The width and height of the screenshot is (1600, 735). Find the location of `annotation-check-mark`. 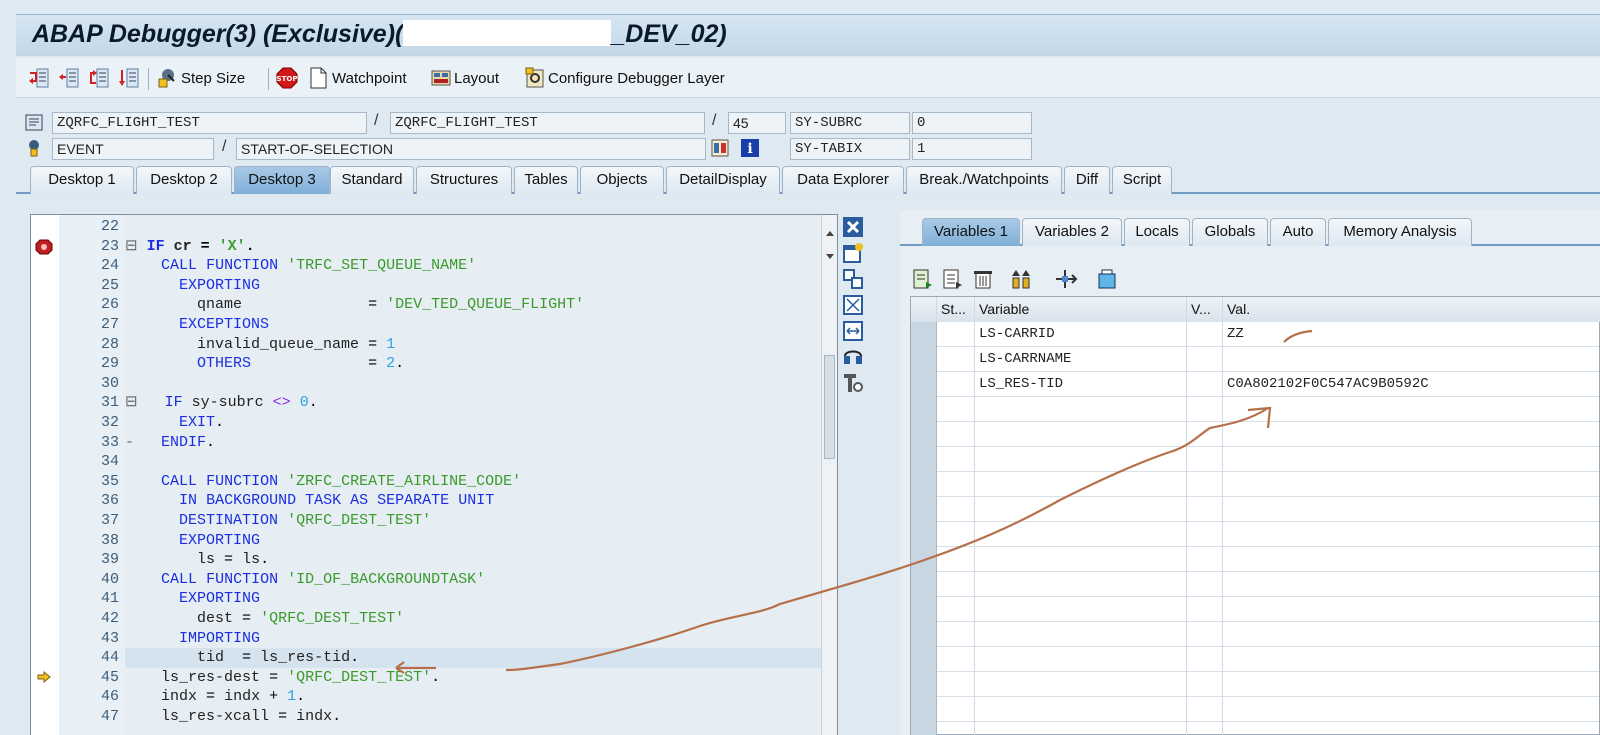

annotation-check-mark is located at coordinates (1298, 336).